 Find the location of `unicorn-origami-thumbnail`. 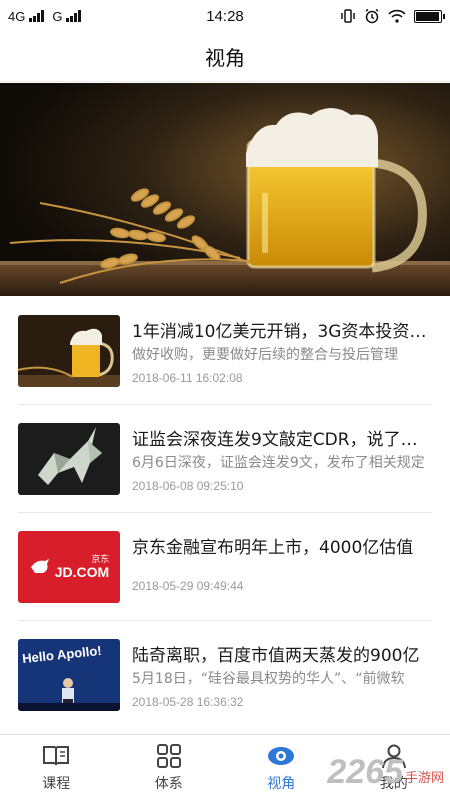

unicorn-origami-thumbnail is located at coordinates (69, 459).